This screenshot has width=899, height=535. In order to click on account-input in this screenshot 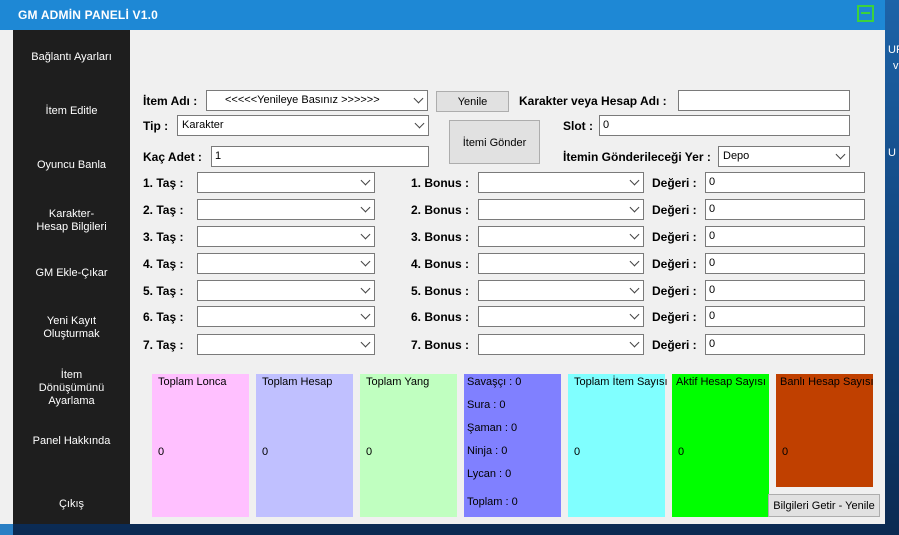, I will do `click(764, 100)`.